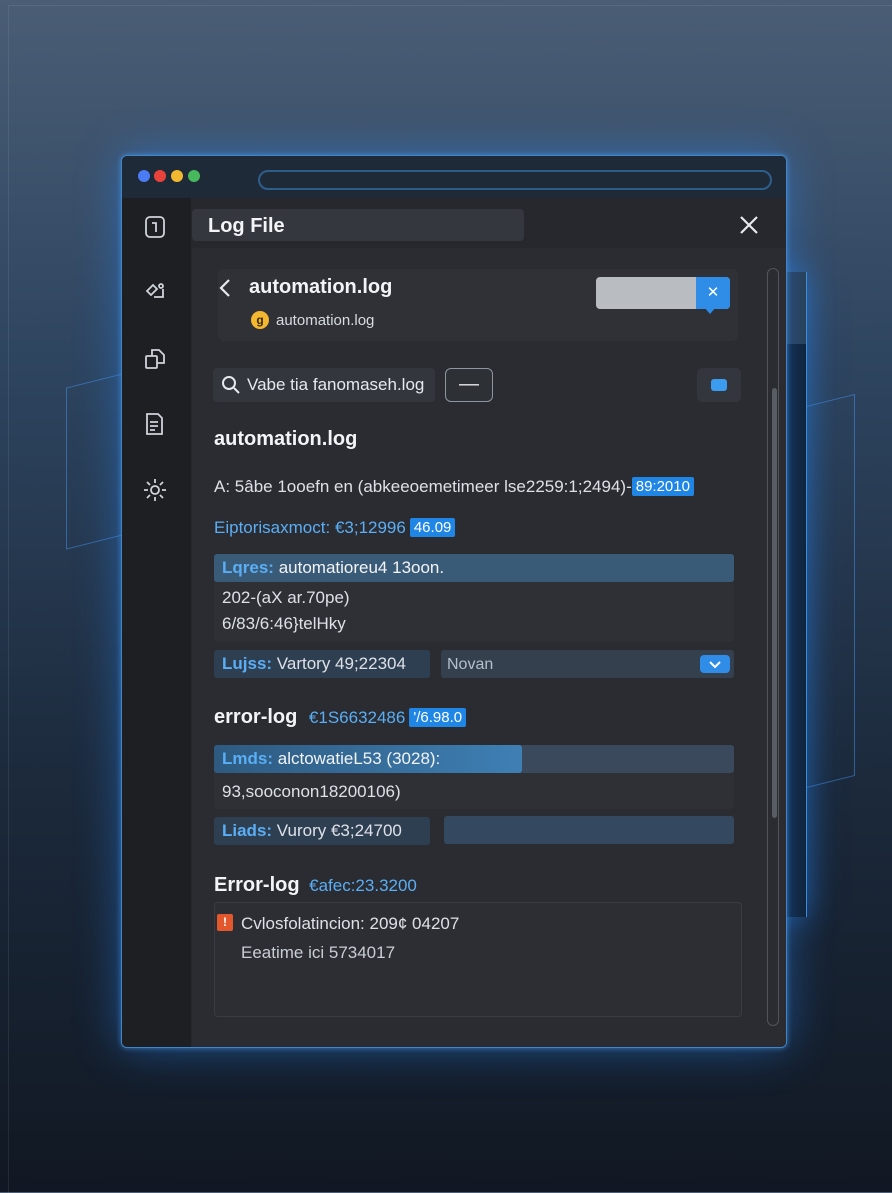 The height and width of the screenshot is (1193, 892). I want to click on minus-button: —, so click(469, 385).